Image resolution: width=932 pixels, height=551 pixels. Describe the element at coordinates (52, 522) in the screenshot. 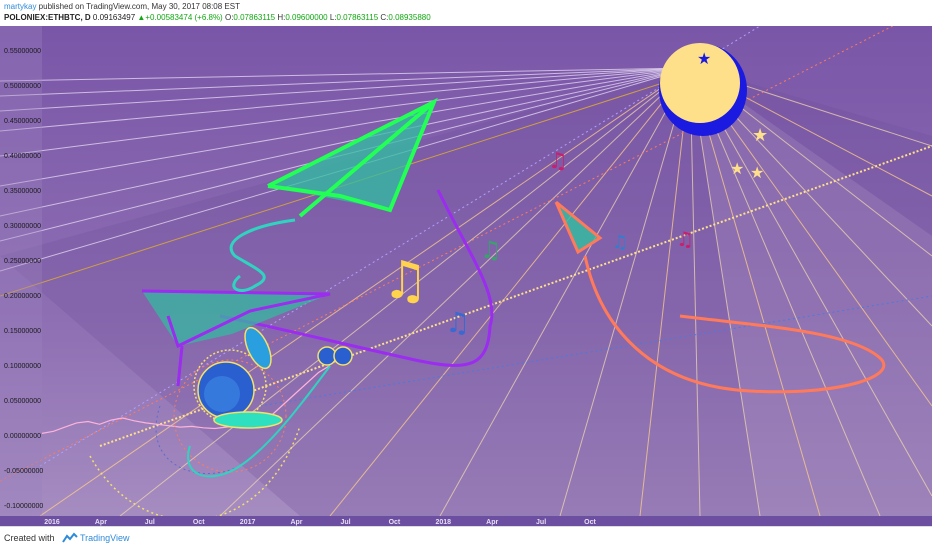

I see `x-tick-label: 2016` at that location.